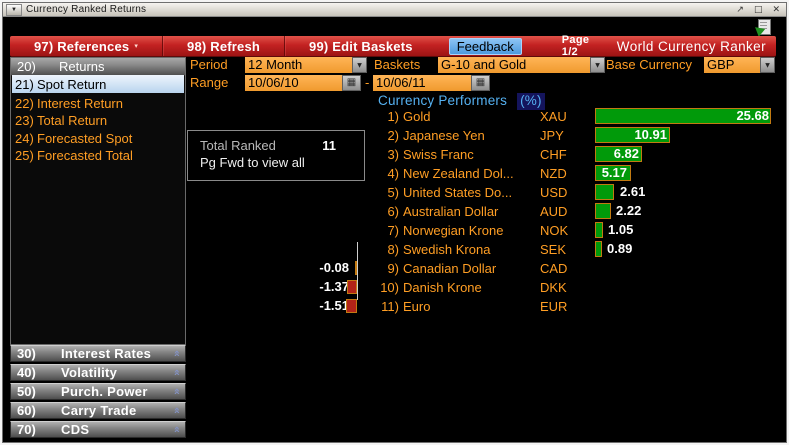 This screenshot has width=789, height=445. I want to click on sidebar-header-label: Returns, so click(82, 66).